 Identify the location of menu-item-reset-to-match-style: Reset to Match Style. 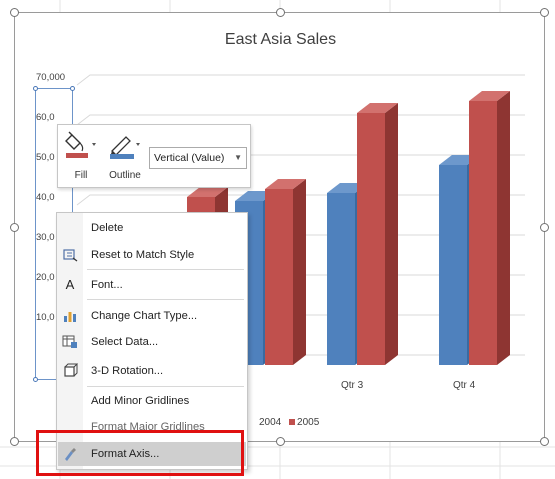
(152, 255).